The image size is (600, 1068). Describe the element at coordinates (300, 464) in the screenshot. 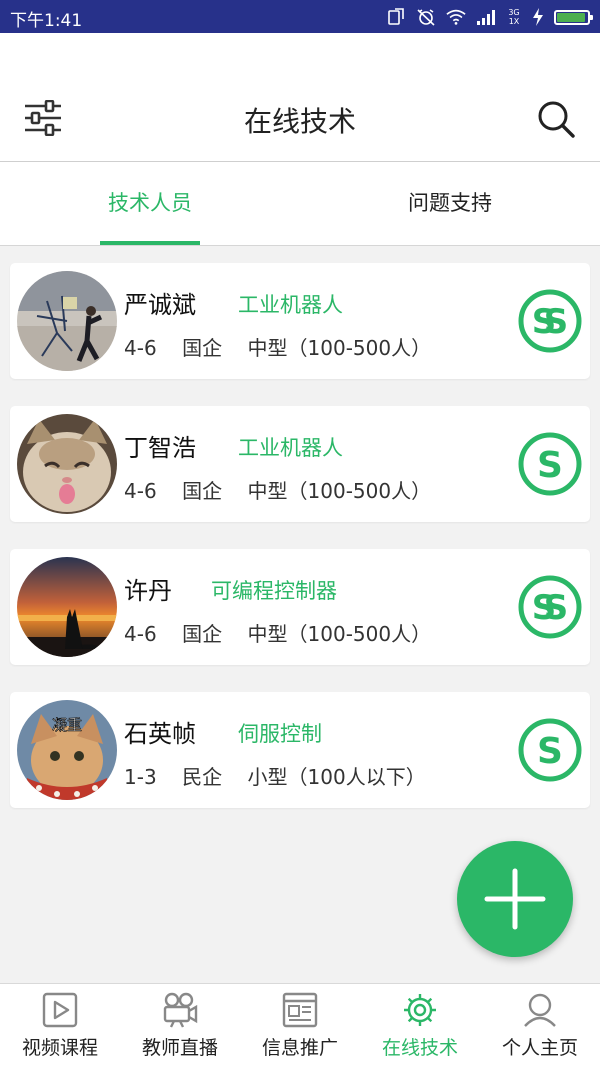

I see `technician-card: 丁智浩 工业机器人 4-6 国企 中型（100-500人） S` at that location.